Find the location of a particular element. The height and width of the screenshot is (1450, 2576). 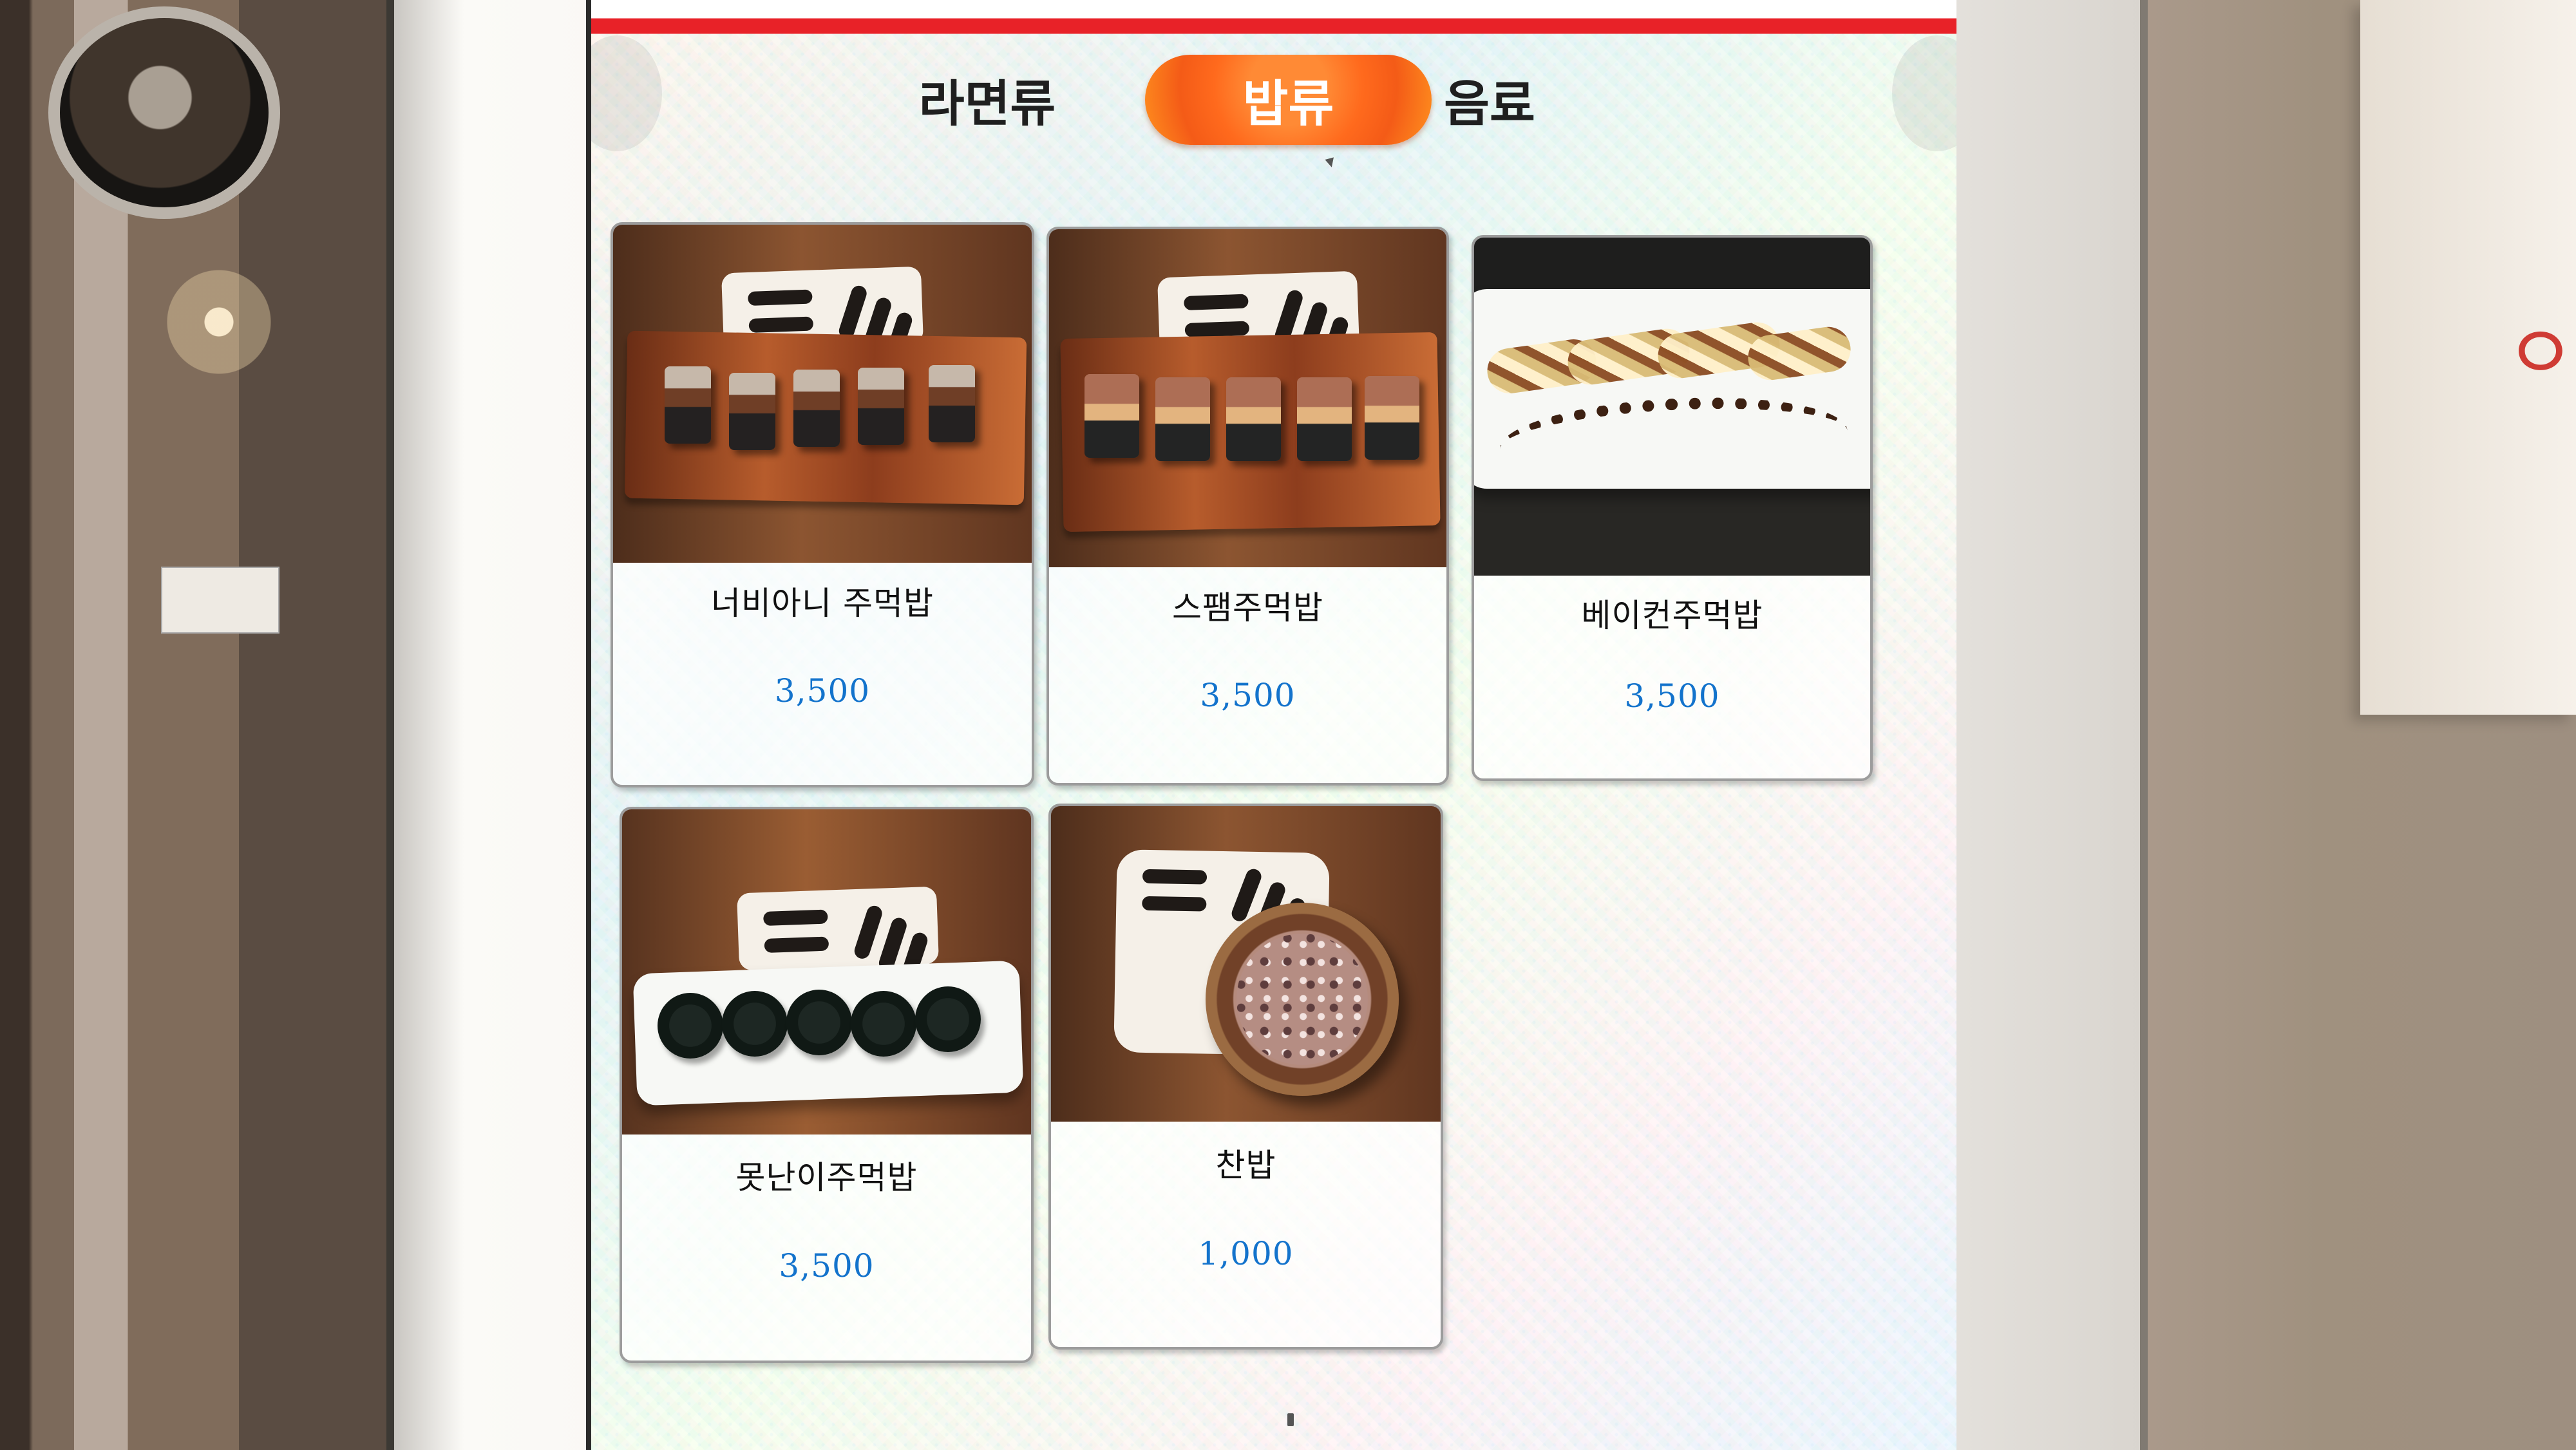

seaweed-rice-ball-photo is located at coordinates (826, 972).